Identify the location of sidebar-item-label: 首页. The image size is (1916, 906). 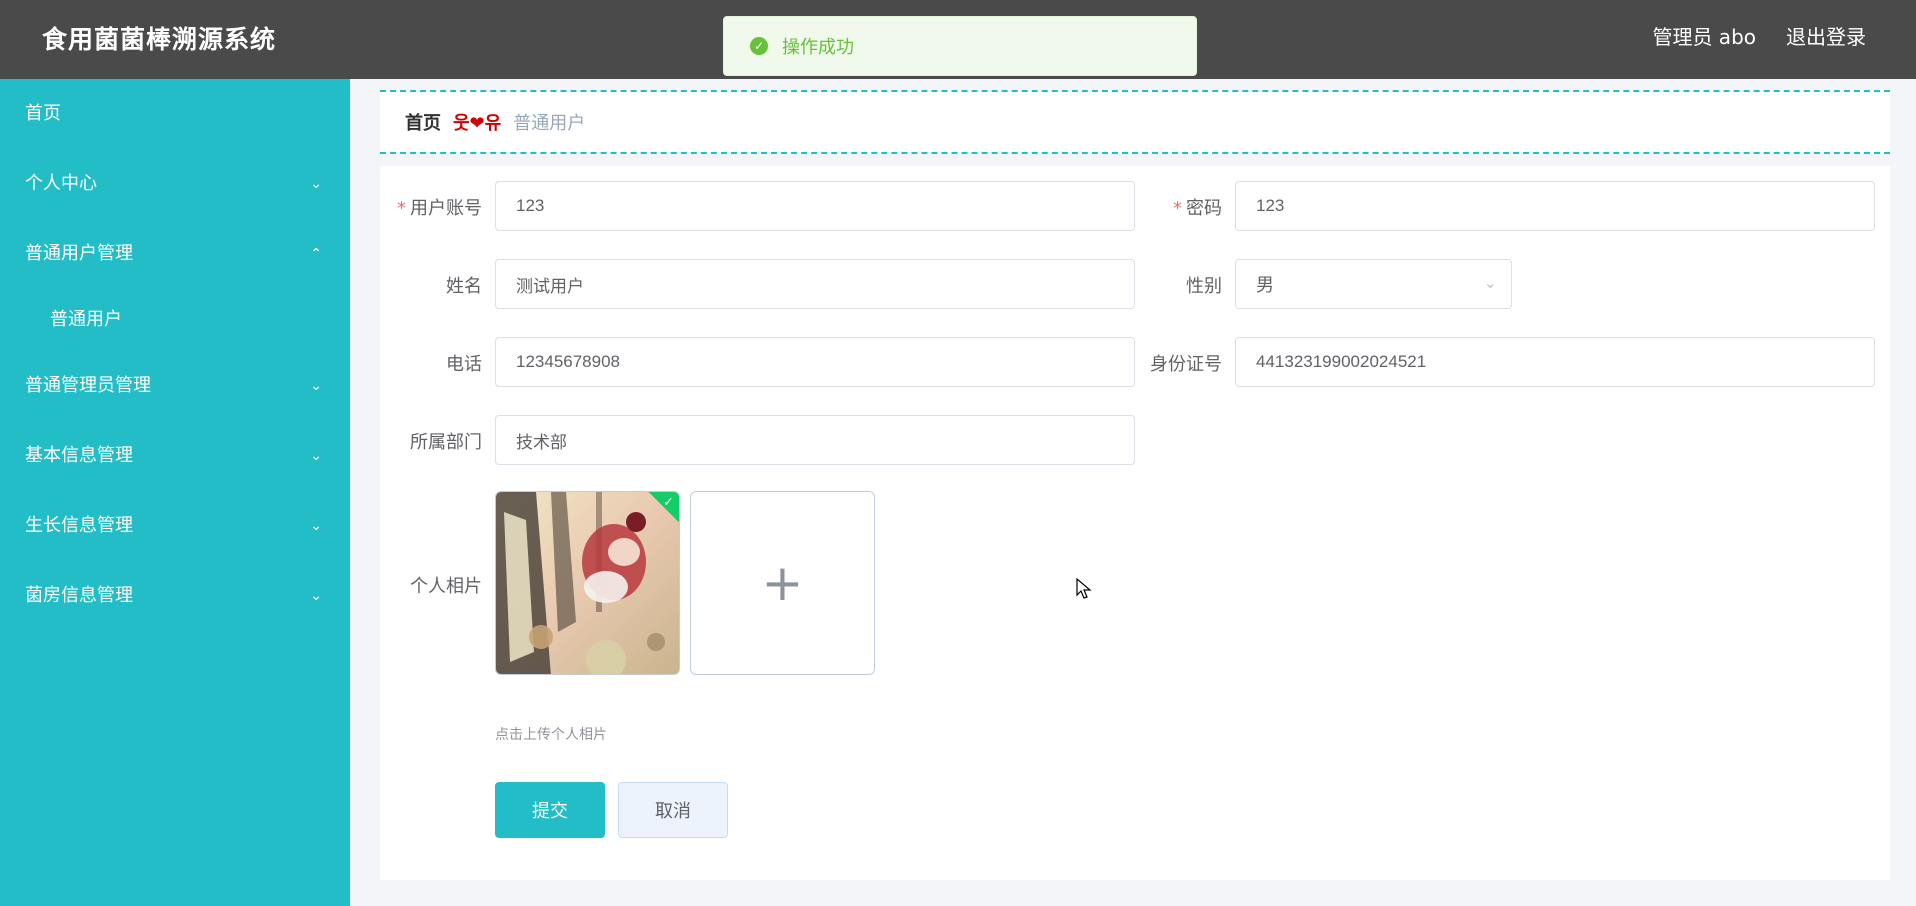
(43, 113).